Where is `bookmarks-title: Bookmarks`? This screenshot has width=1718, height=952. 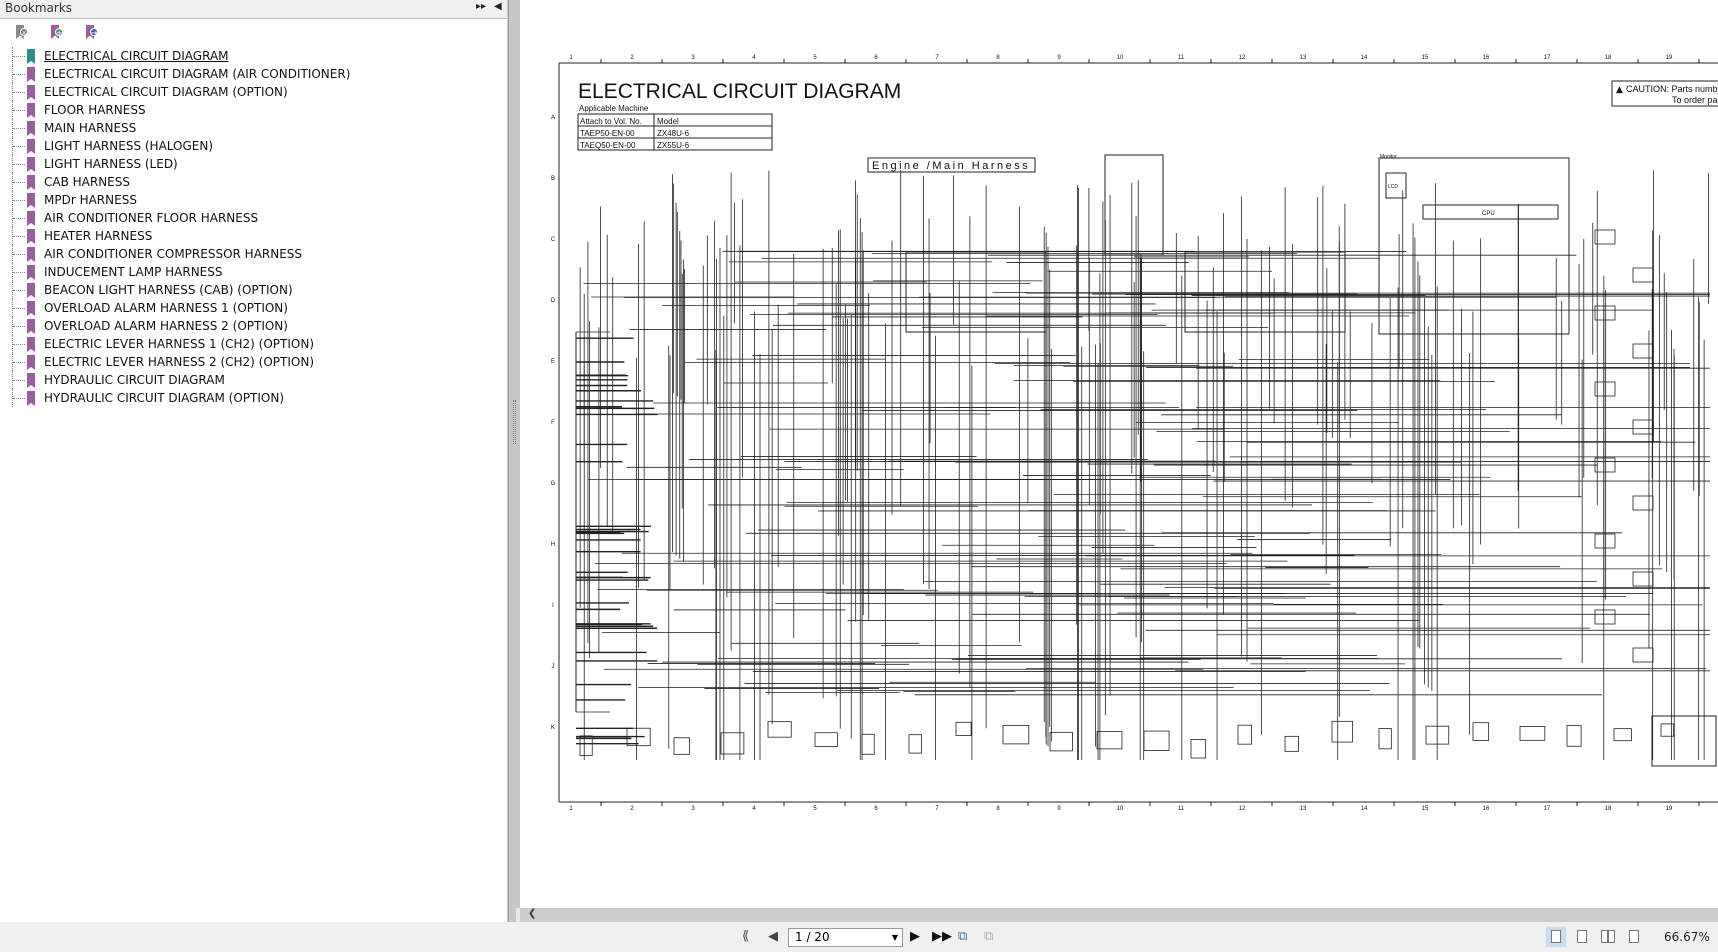 bookmarks-title: Bookmarks is located at coordinates (39, 8).